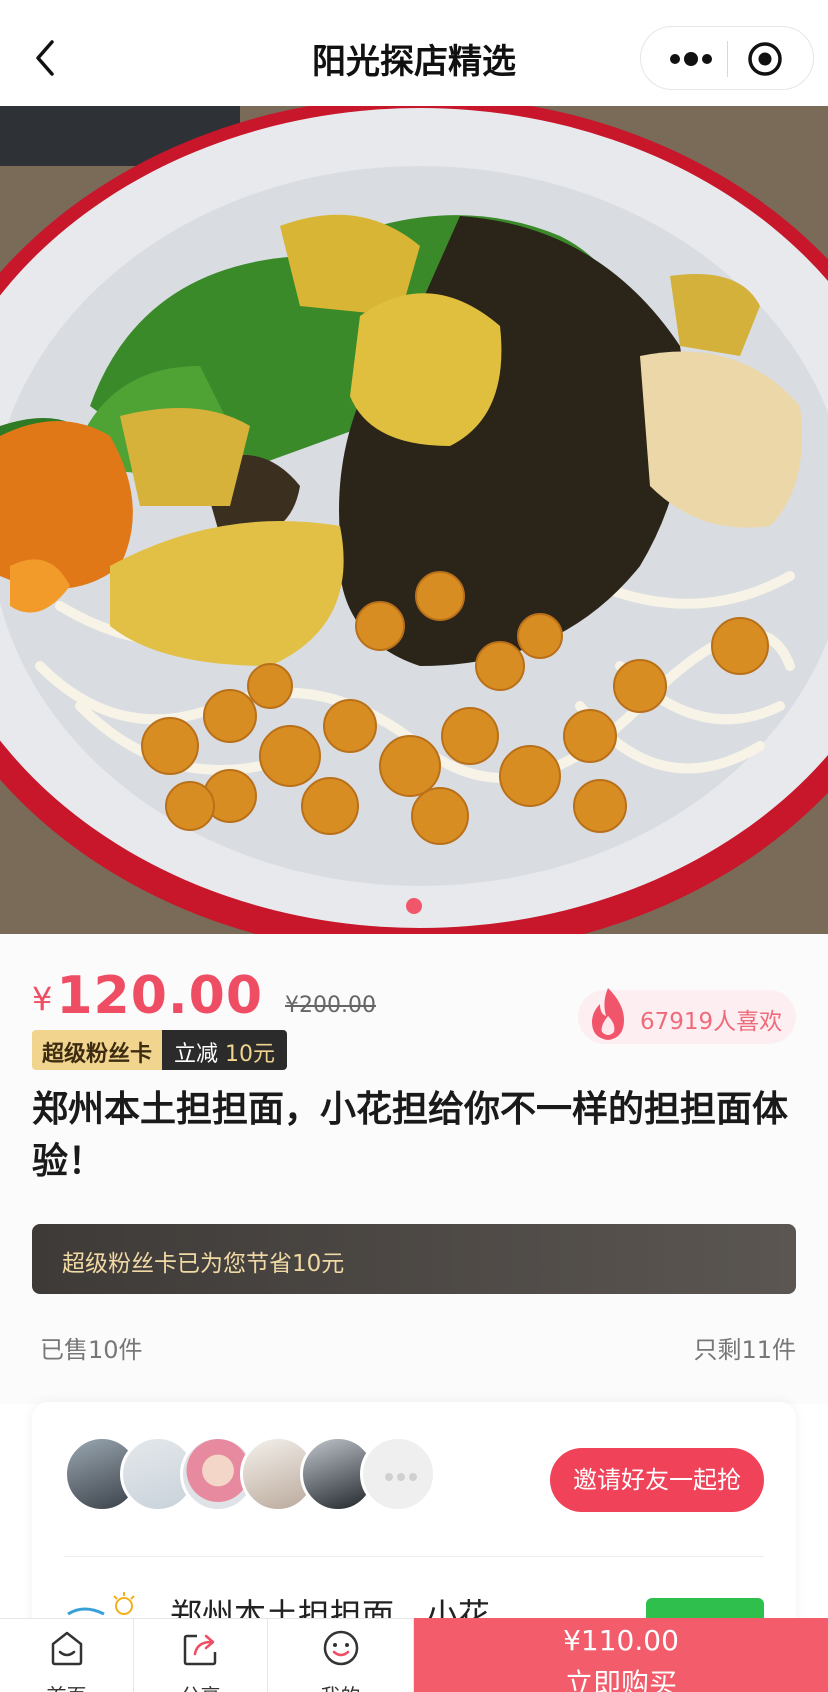  Describe the element at coordinates (341, 1648) in the screenshot. I see `profile-smile-icon` at that location.